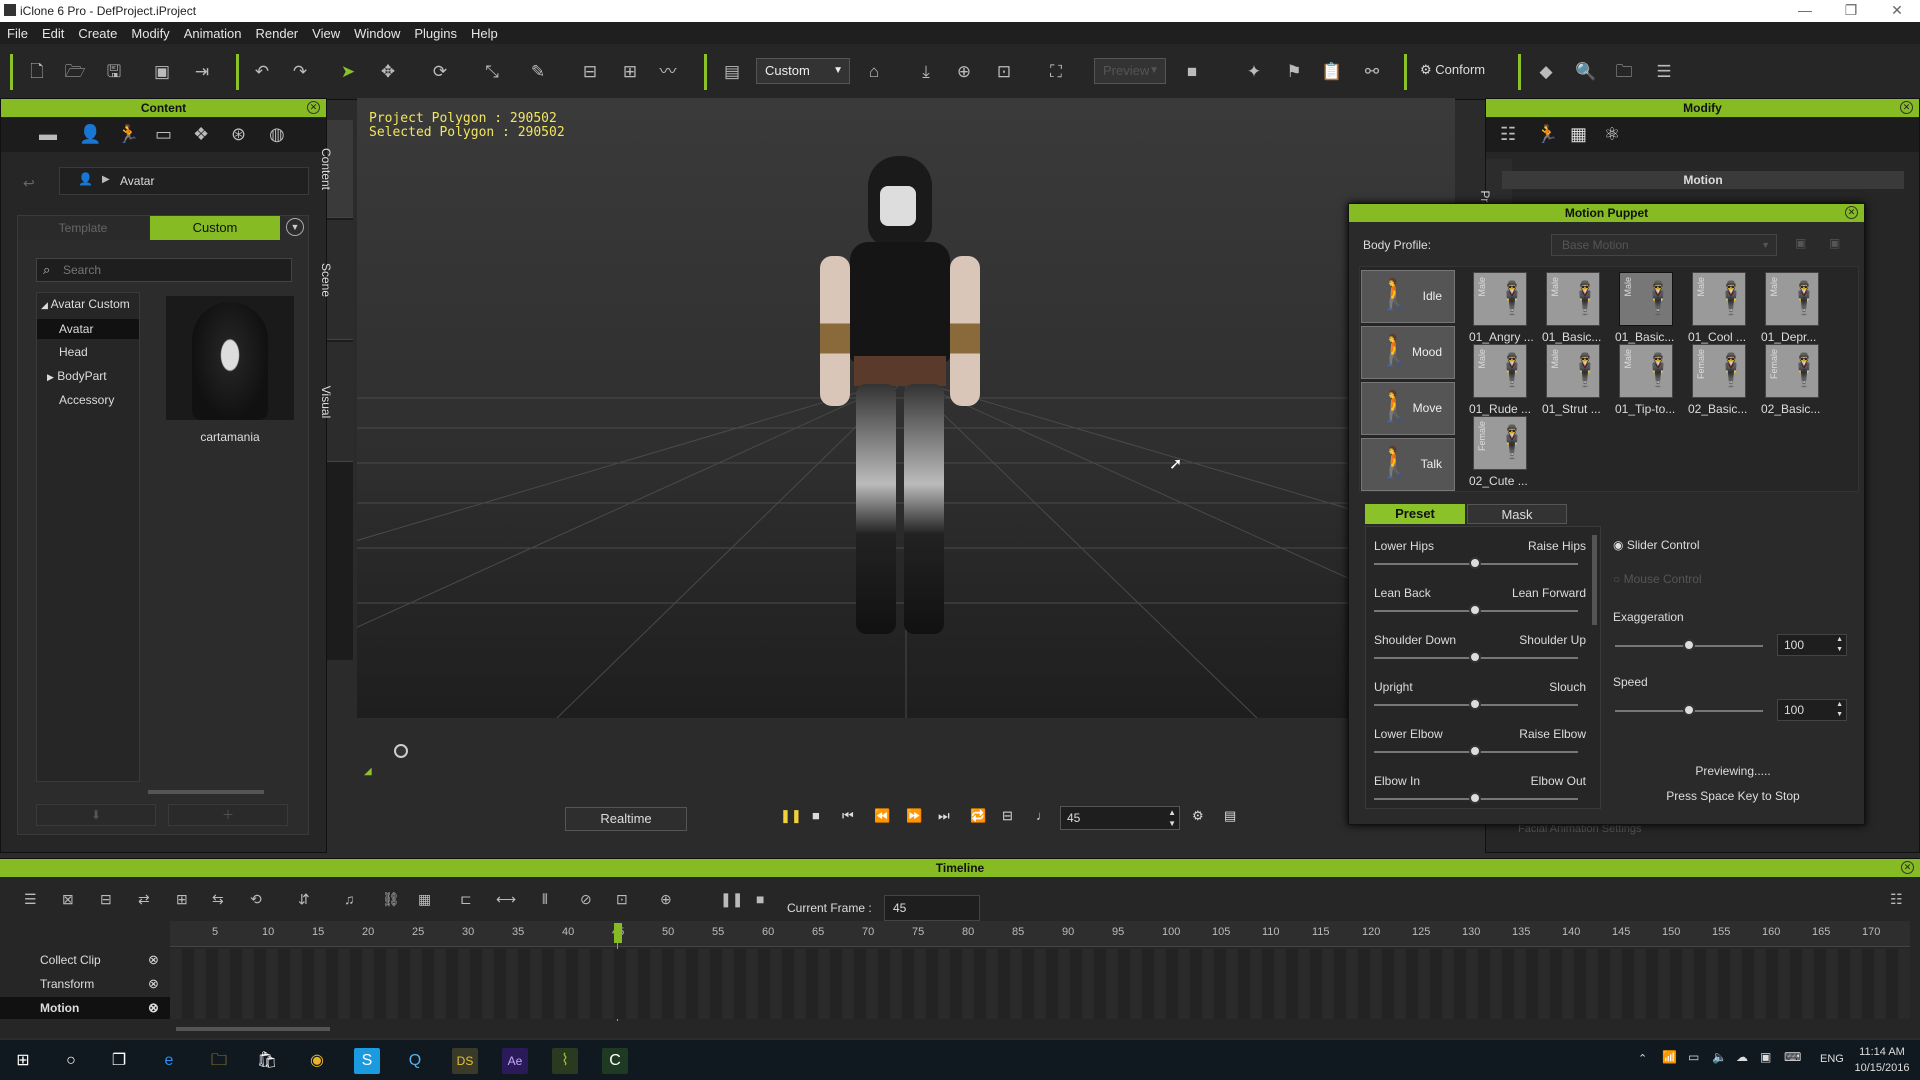 The height and width of the screenshot is (1080, 1920). What do you see at coordinates (1408, 352) in the screenshot?
I see `category-mood: 🚶 Mood` at bounding box center [1408, 352].